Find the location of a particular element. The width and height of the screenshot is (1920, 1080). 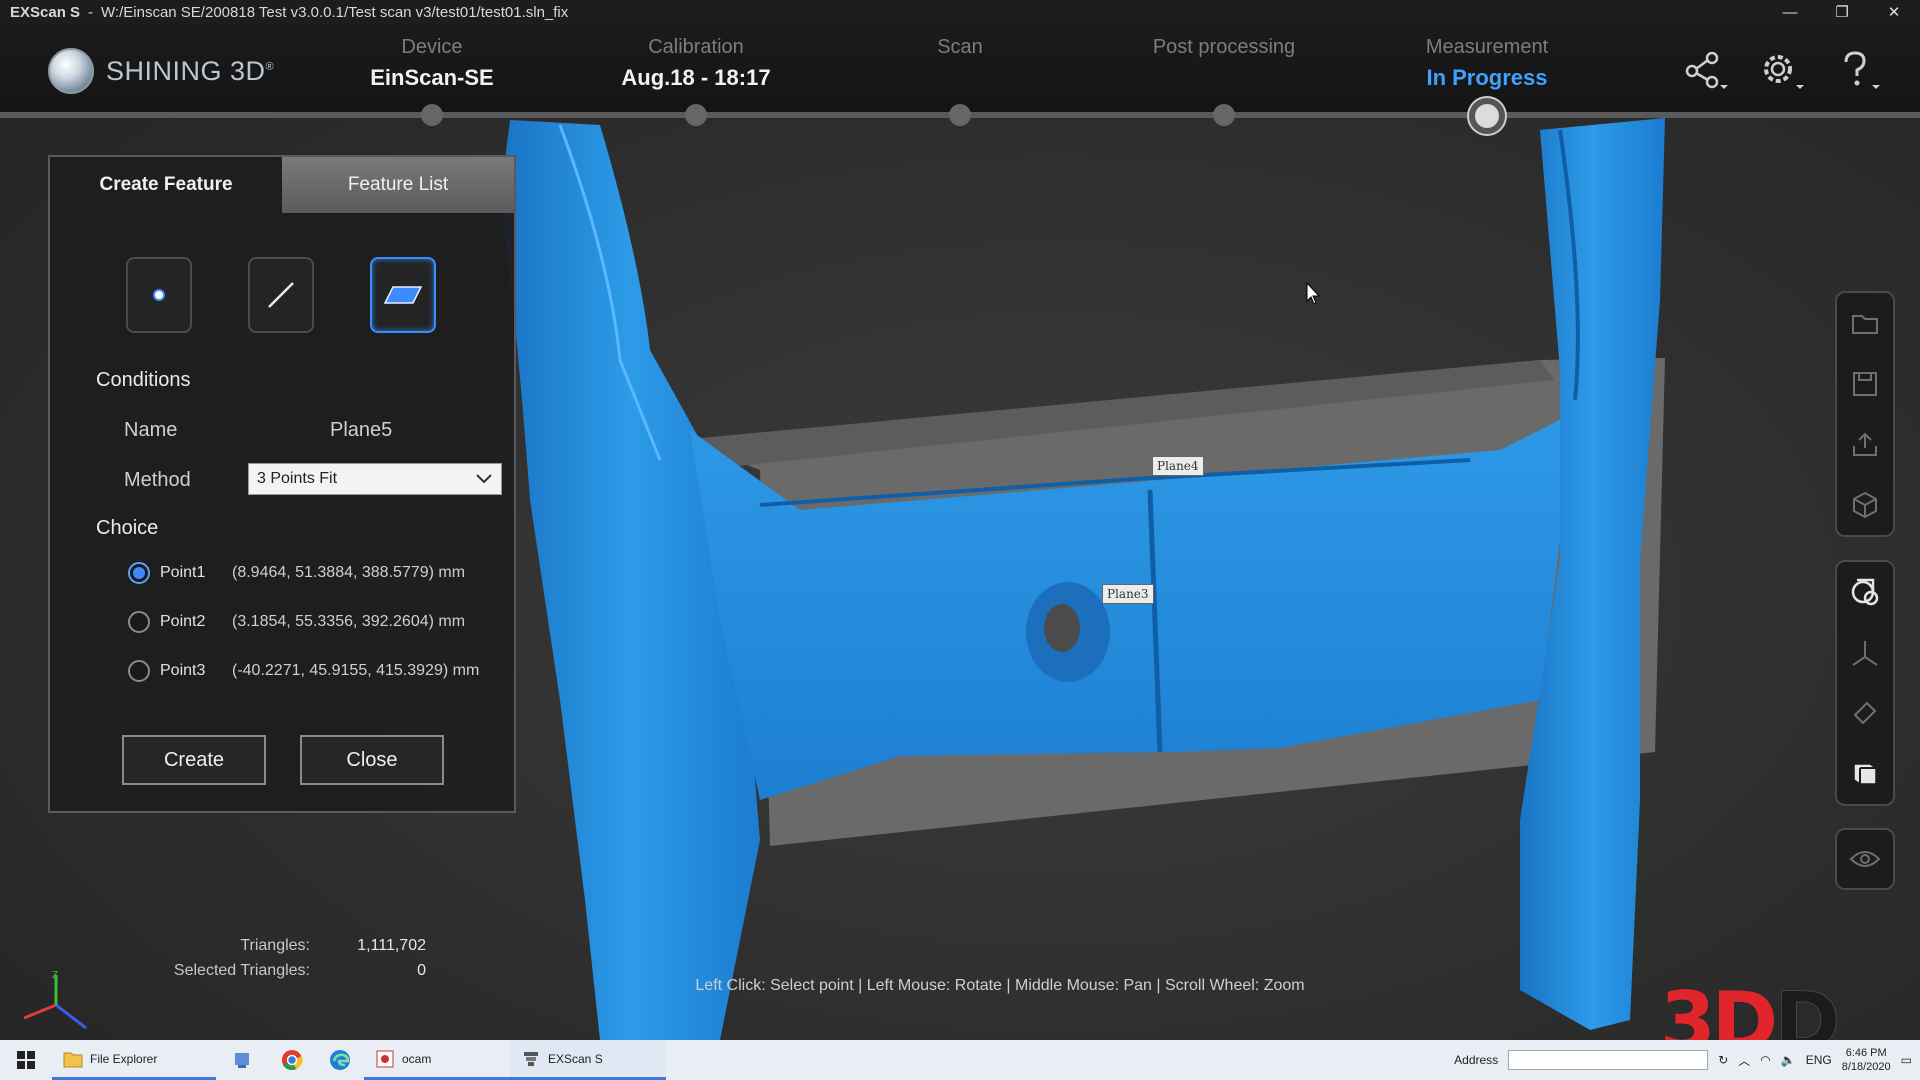

address-label: Address is located at coordinates (1476, 1060).